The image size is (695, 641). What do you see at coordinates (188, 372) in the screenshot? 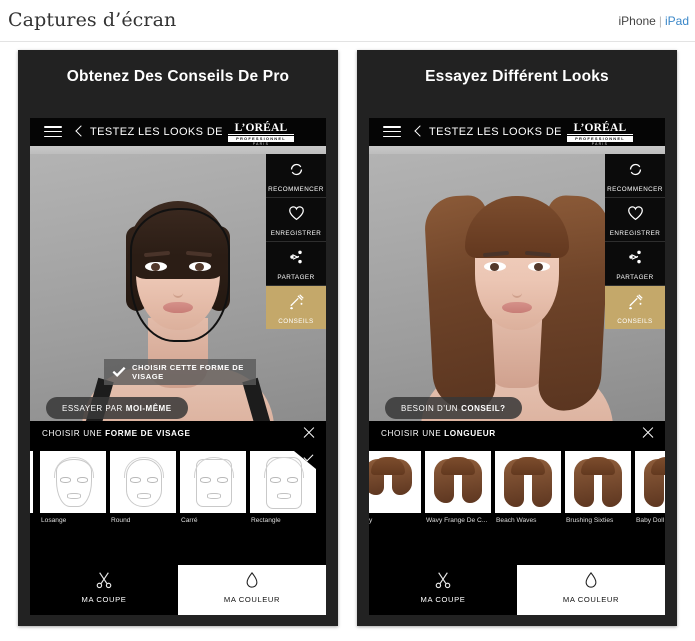
I see `choose-face-shape-label: CHOISIR CETTE FORME DE VISAGE` at bounding box center [188, 372].